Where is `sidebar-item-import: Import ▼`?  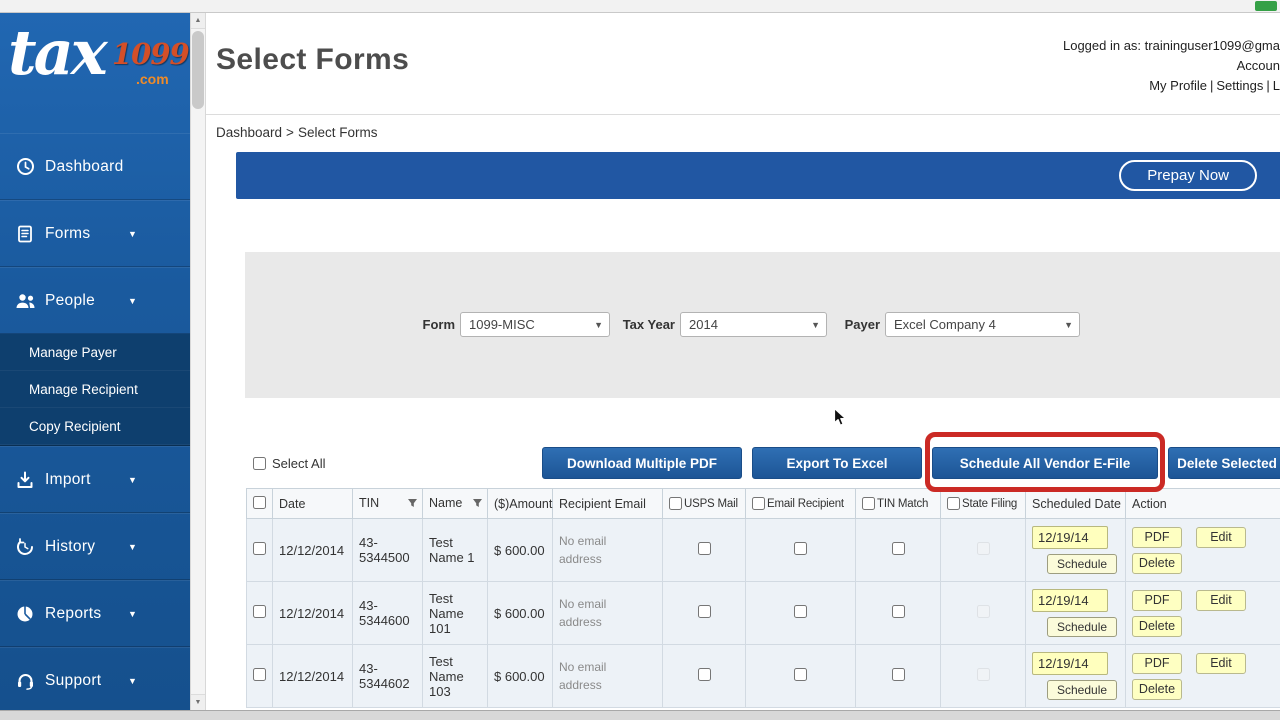 sidebar-item-import: Import ▼ is located at coordinates (95, 479).